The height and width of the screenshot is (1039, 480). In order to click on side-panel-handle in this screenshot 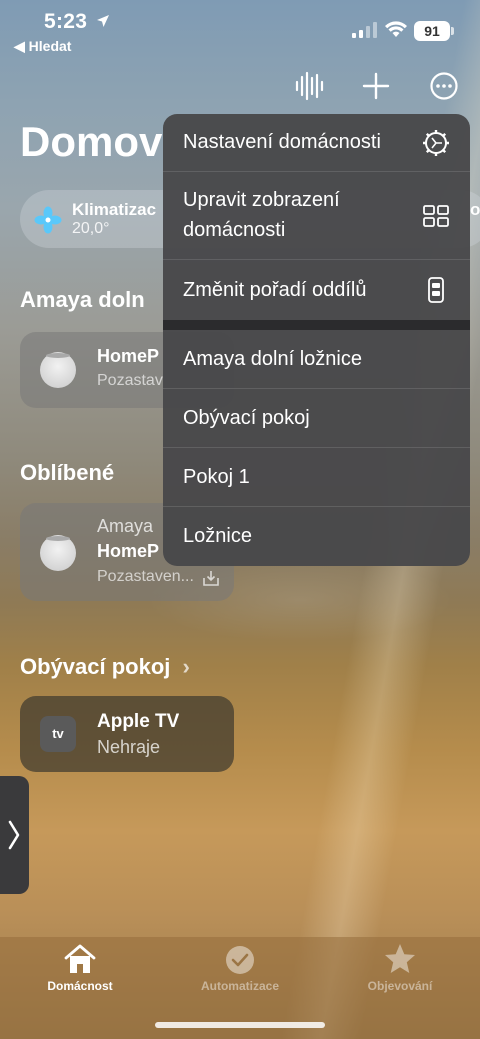, I will do `click(14, 835)`.